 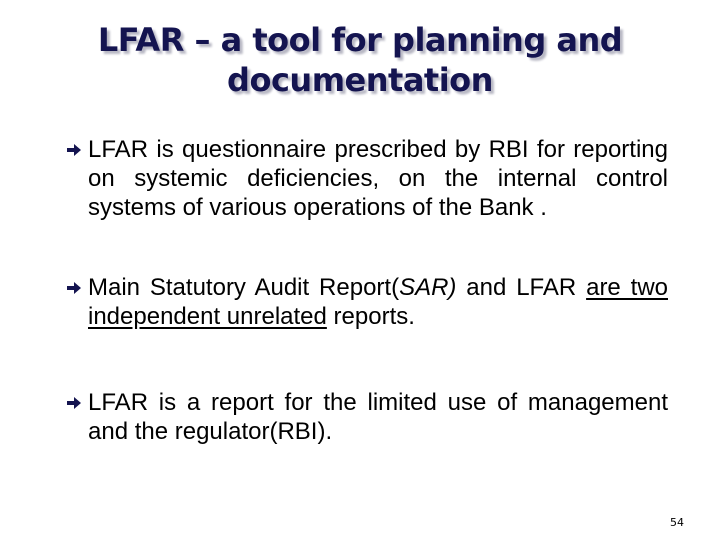 I want to click on bullet-text-part: and LFAR, so click(x=521, y=287).